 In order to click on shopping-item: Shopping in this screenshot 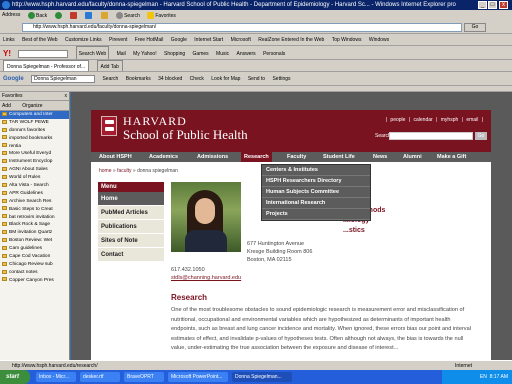, I will do `click(174, 53)`.